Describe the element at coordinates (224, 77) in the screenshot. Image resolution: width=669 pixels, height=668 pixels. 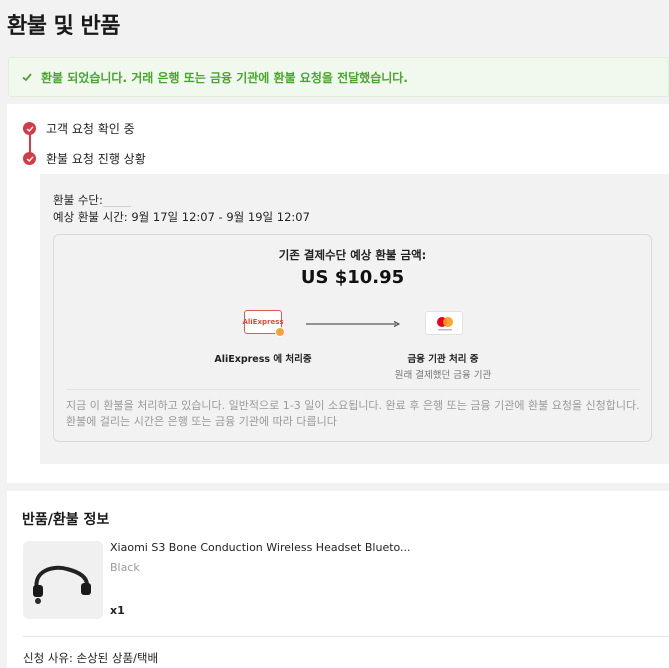
I see `alert-message: 환불 되었습니다. 거래 은행 또는 금융 기관에 환불 요청을 전달했습니다.` at that location.